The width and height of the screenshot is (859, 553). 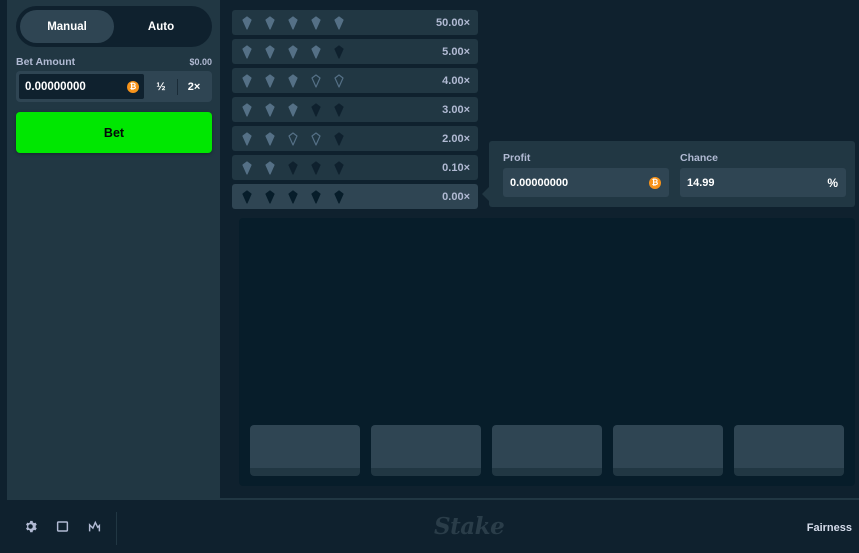 What do you see at coordinates (539, 182) in the screenshot?
I see `profit-value: 0.00000000` at bounding box center [539, 182].